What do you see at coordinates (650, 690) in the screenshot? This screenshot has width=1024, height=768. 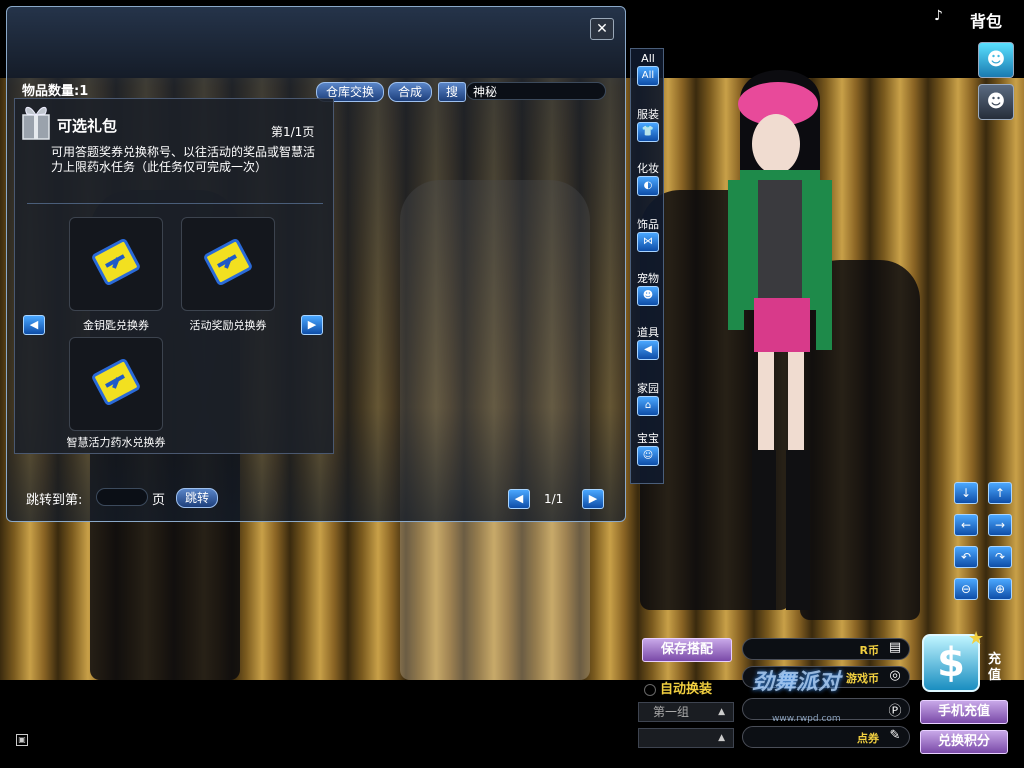 I see `auto-dress-radio` at bounding box center [650, 690].